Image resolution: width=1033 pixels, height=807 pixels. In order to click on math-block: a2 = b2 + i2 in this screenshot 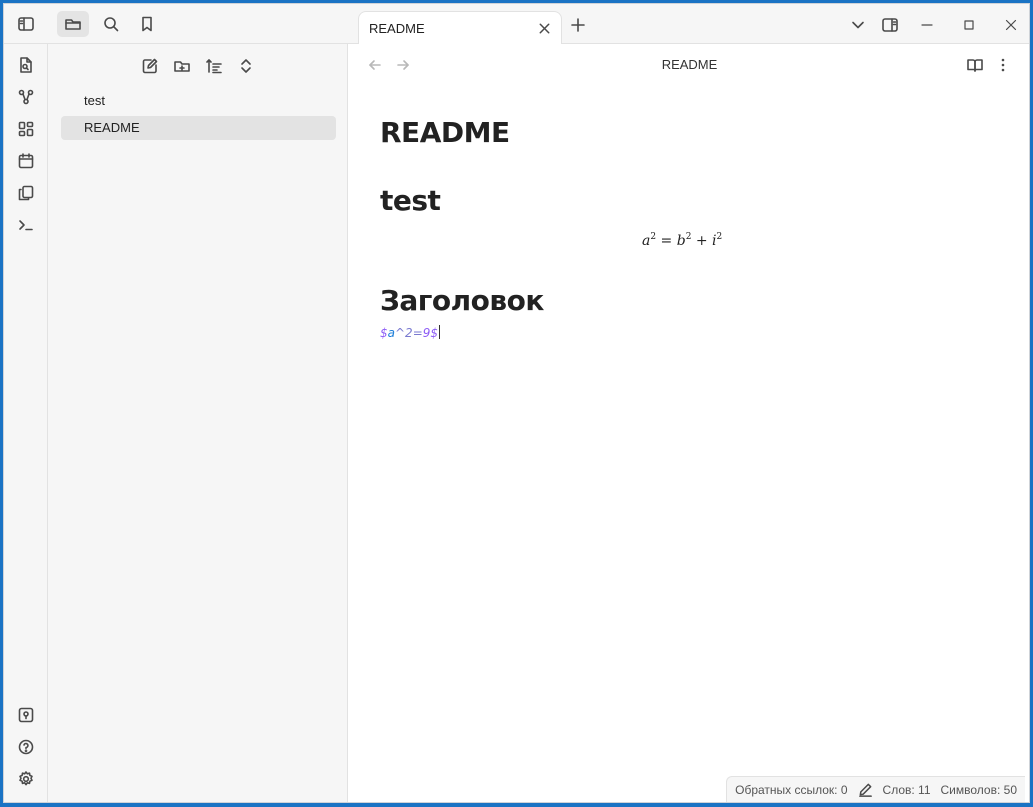, I will do `click(682, 240)`.